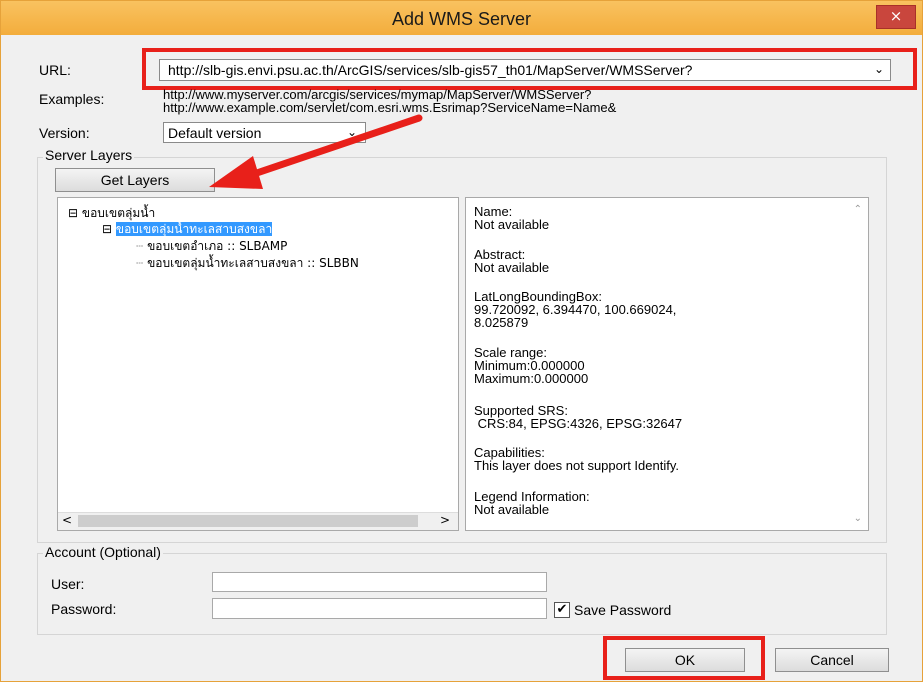  What do you see at coordinates (622, 610) in the screenshot?
I see `save-password-label: Save Password` at bounding box center [622, 610].